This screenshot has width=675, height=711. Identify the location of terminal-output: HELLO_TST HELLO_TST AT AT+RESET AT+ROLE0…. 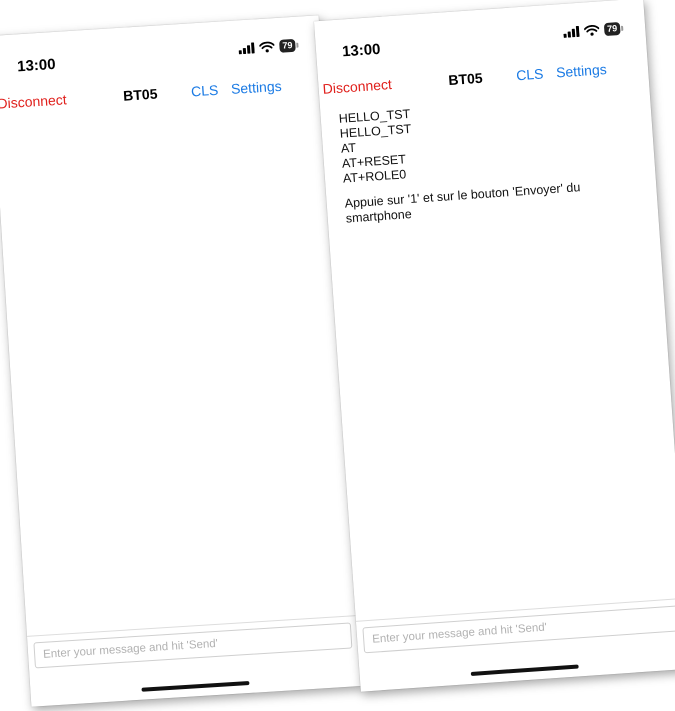
(490, 159).